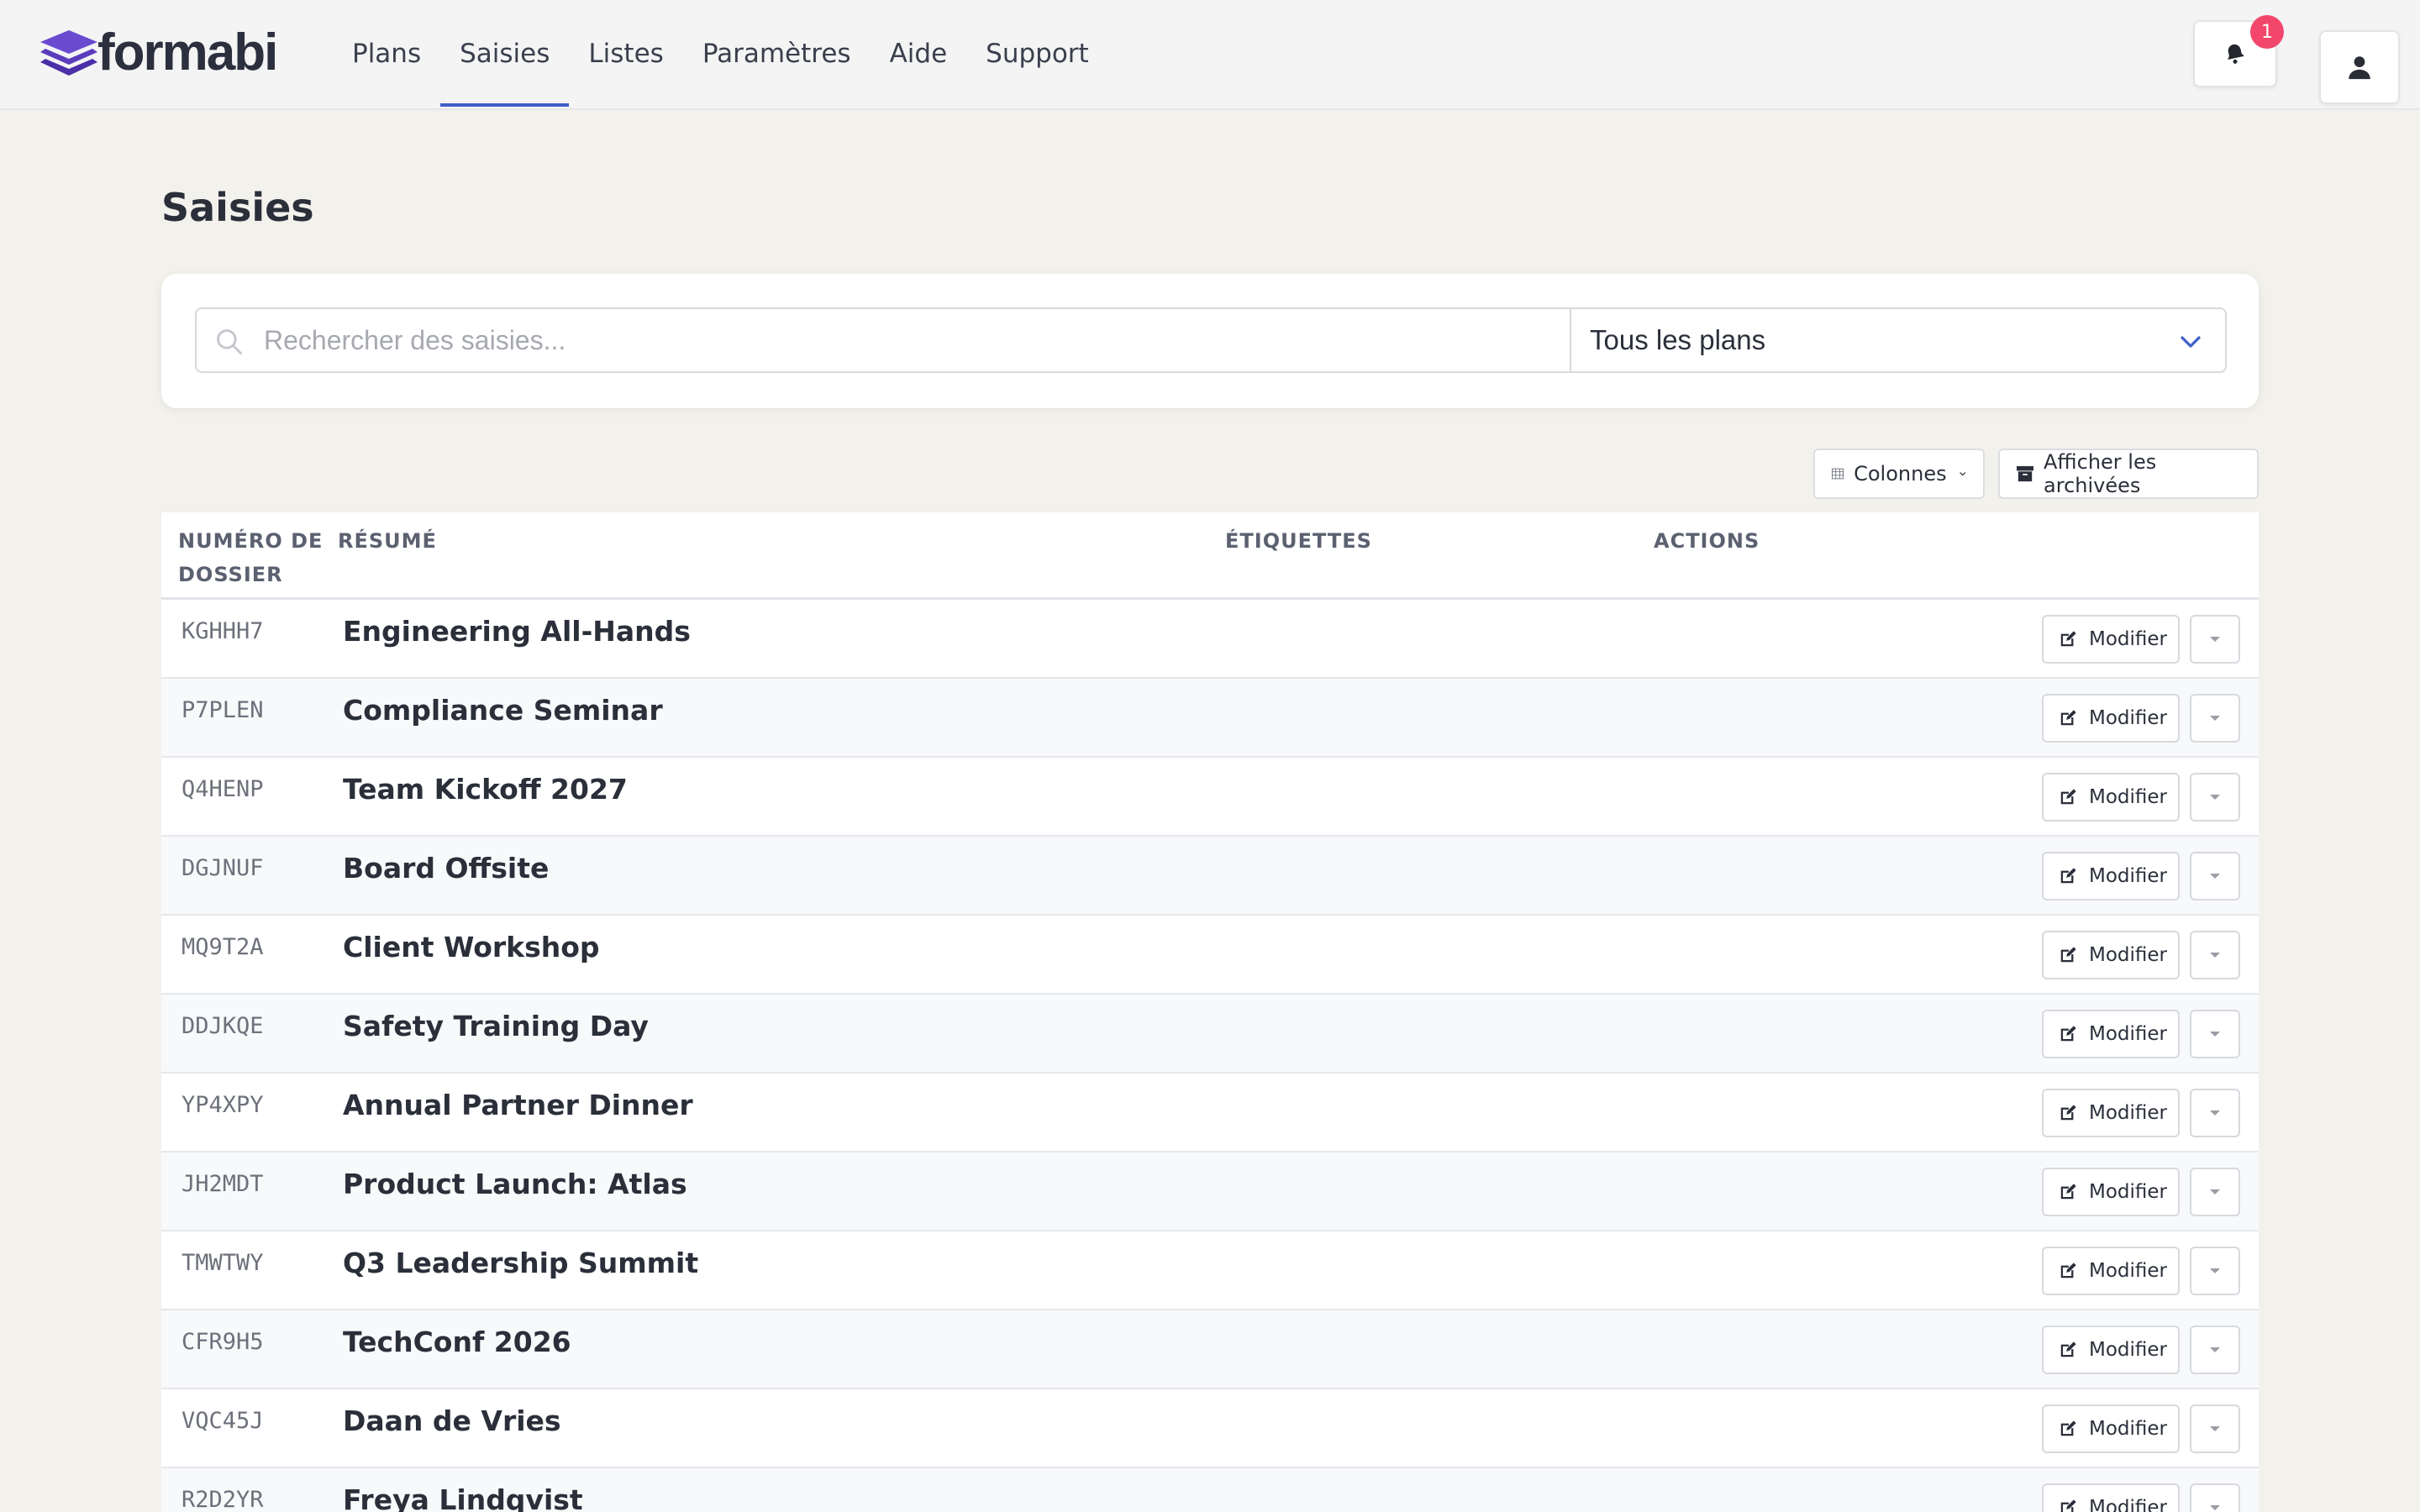 The height and width of the screenshot is (1512, 2420). Describe the element at coordinates (1210, 1270) in the screenshot. I see `table-row: TMWTWY Q3 Leadership Summit Modifier` at that location.